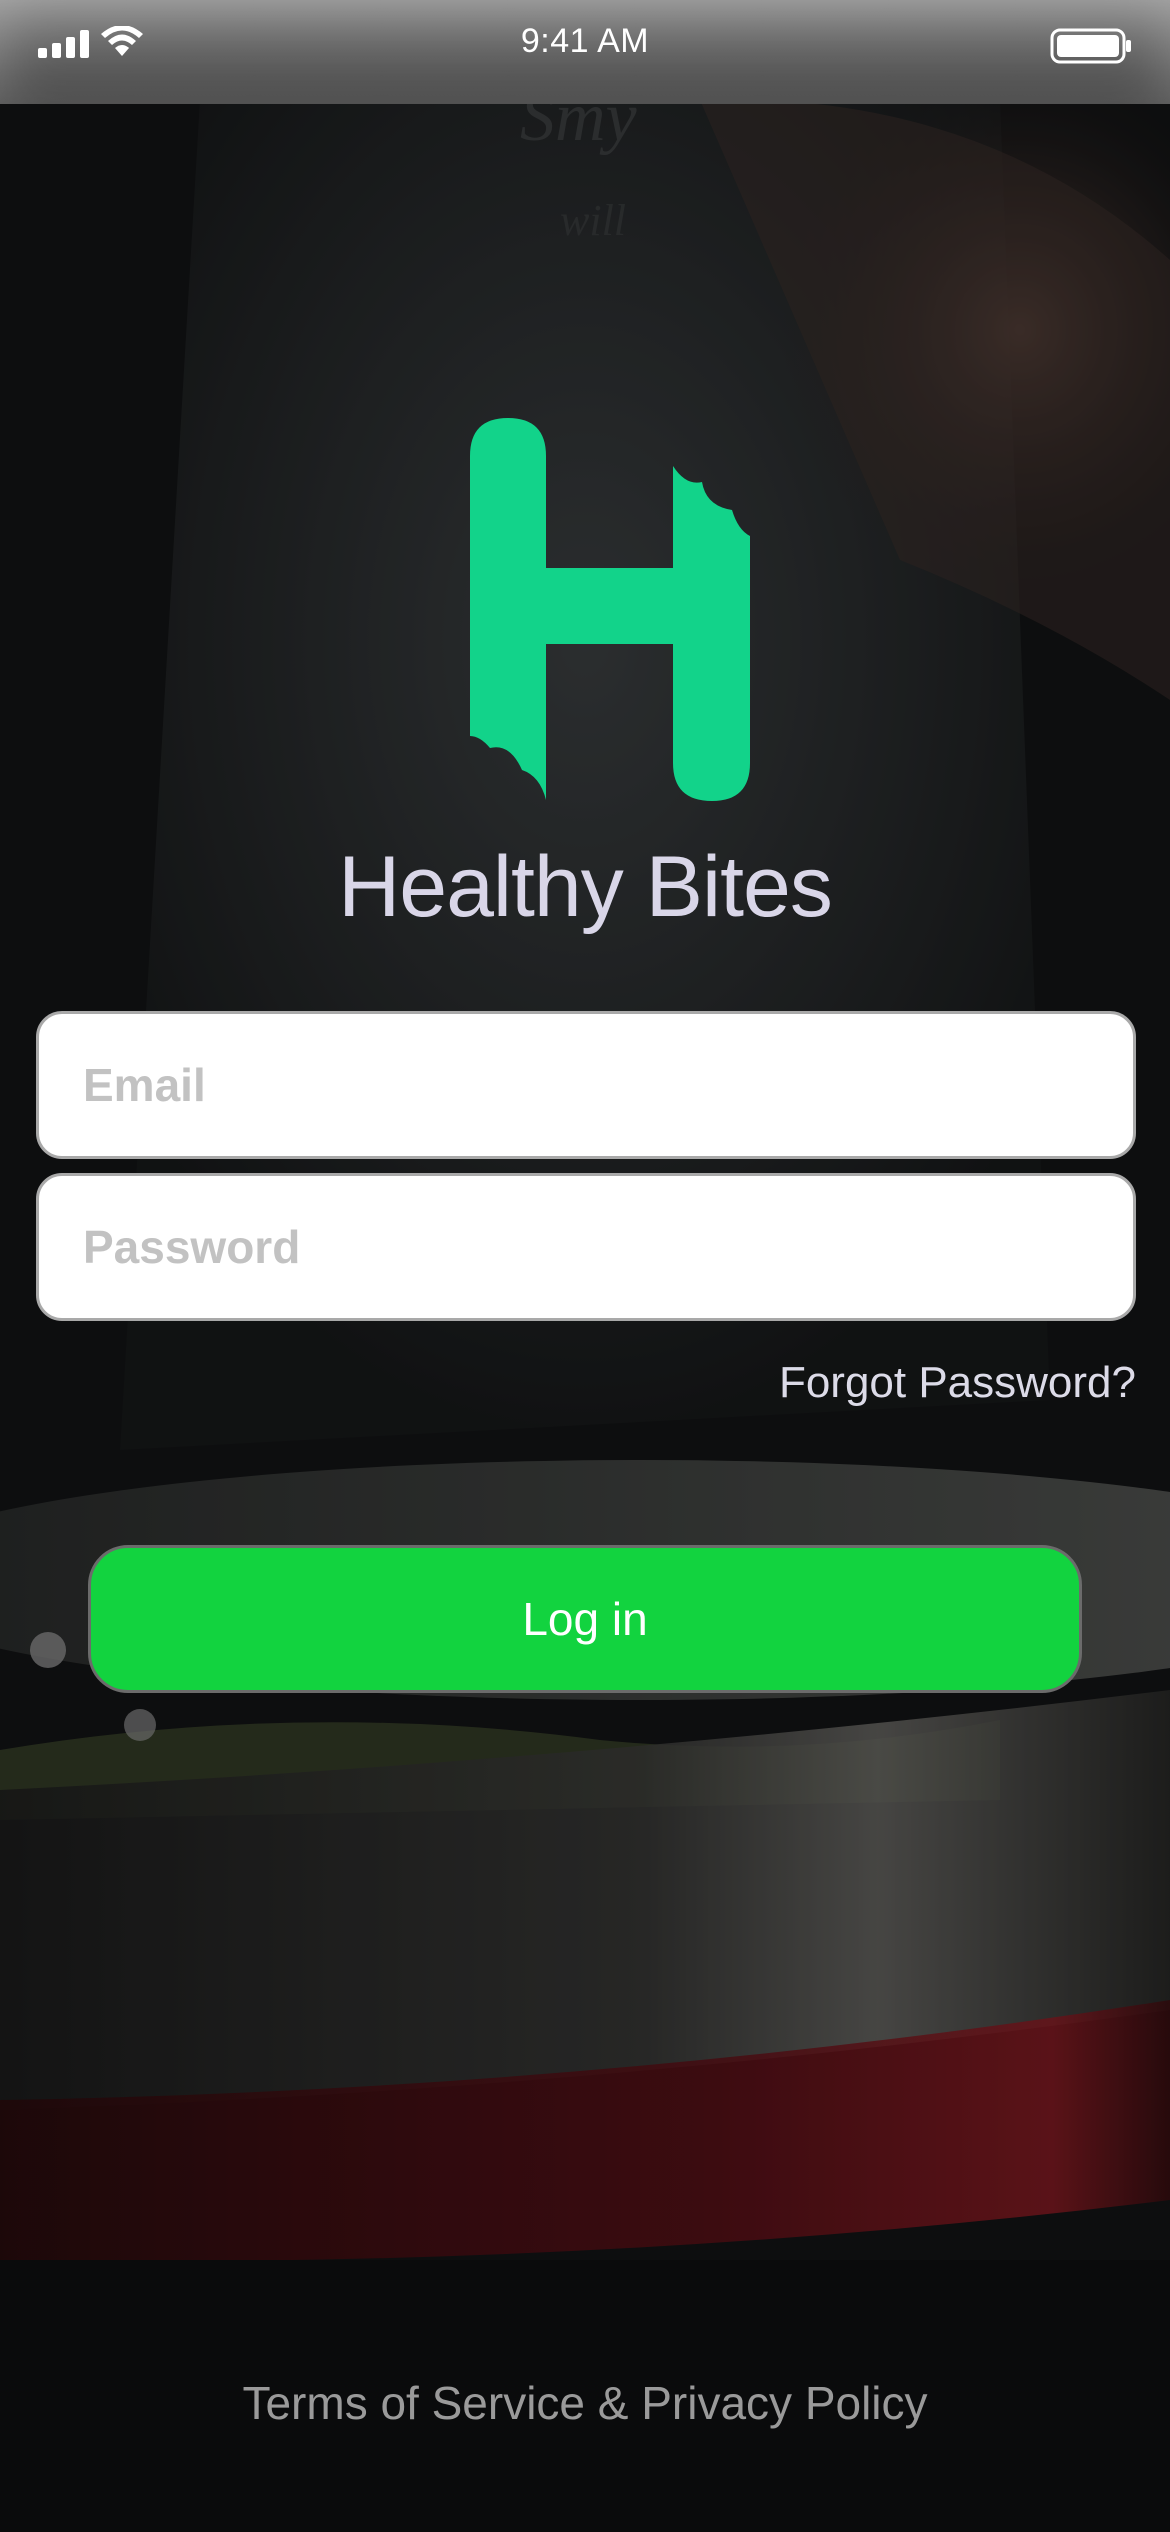  Describe the element at coordinates (585, 2403) in the screenshot. I see `terms-privacy-link: Terms of Service & Privacy Policy` at that location.